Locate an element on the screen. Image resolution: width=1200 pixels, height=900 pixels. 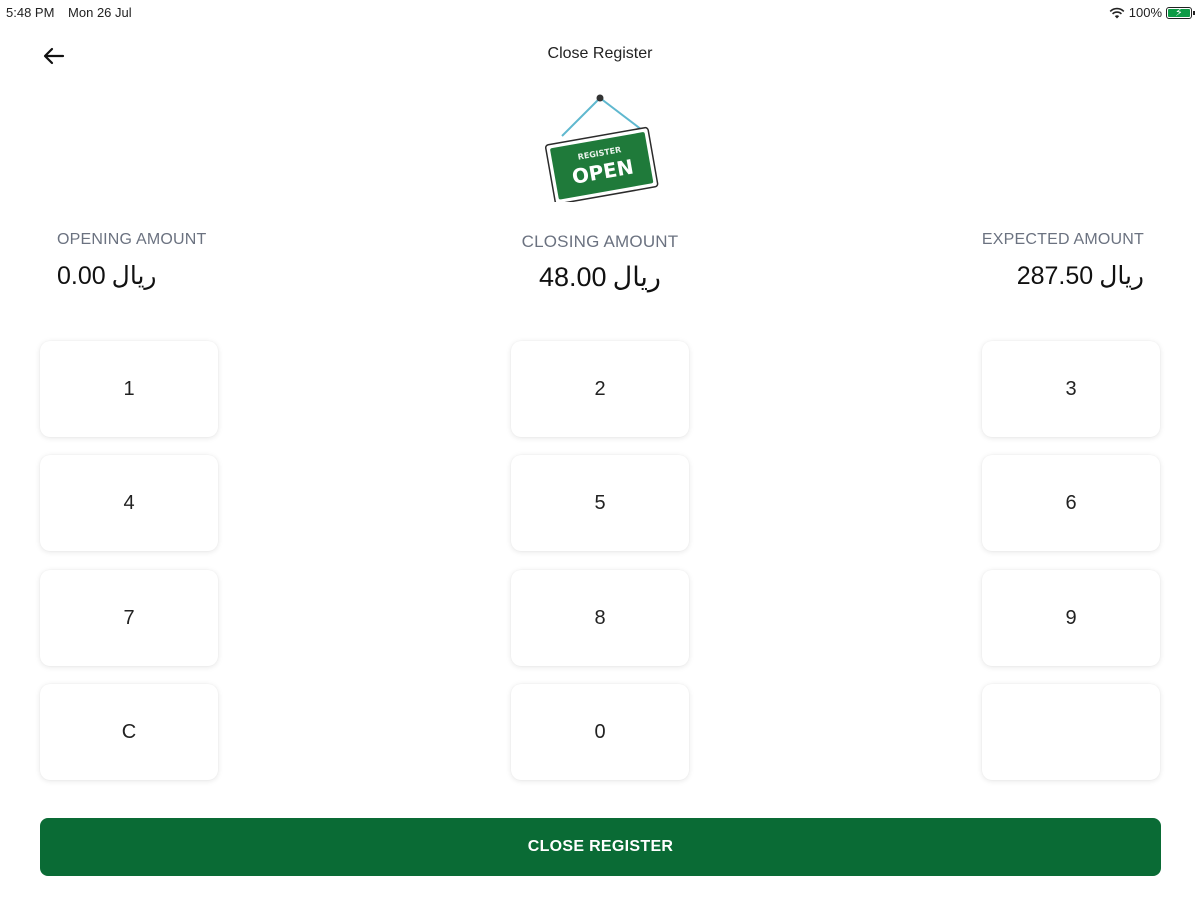
closing-amount-label: CLOSING AMOUNT is located at coordinates (600, 241).